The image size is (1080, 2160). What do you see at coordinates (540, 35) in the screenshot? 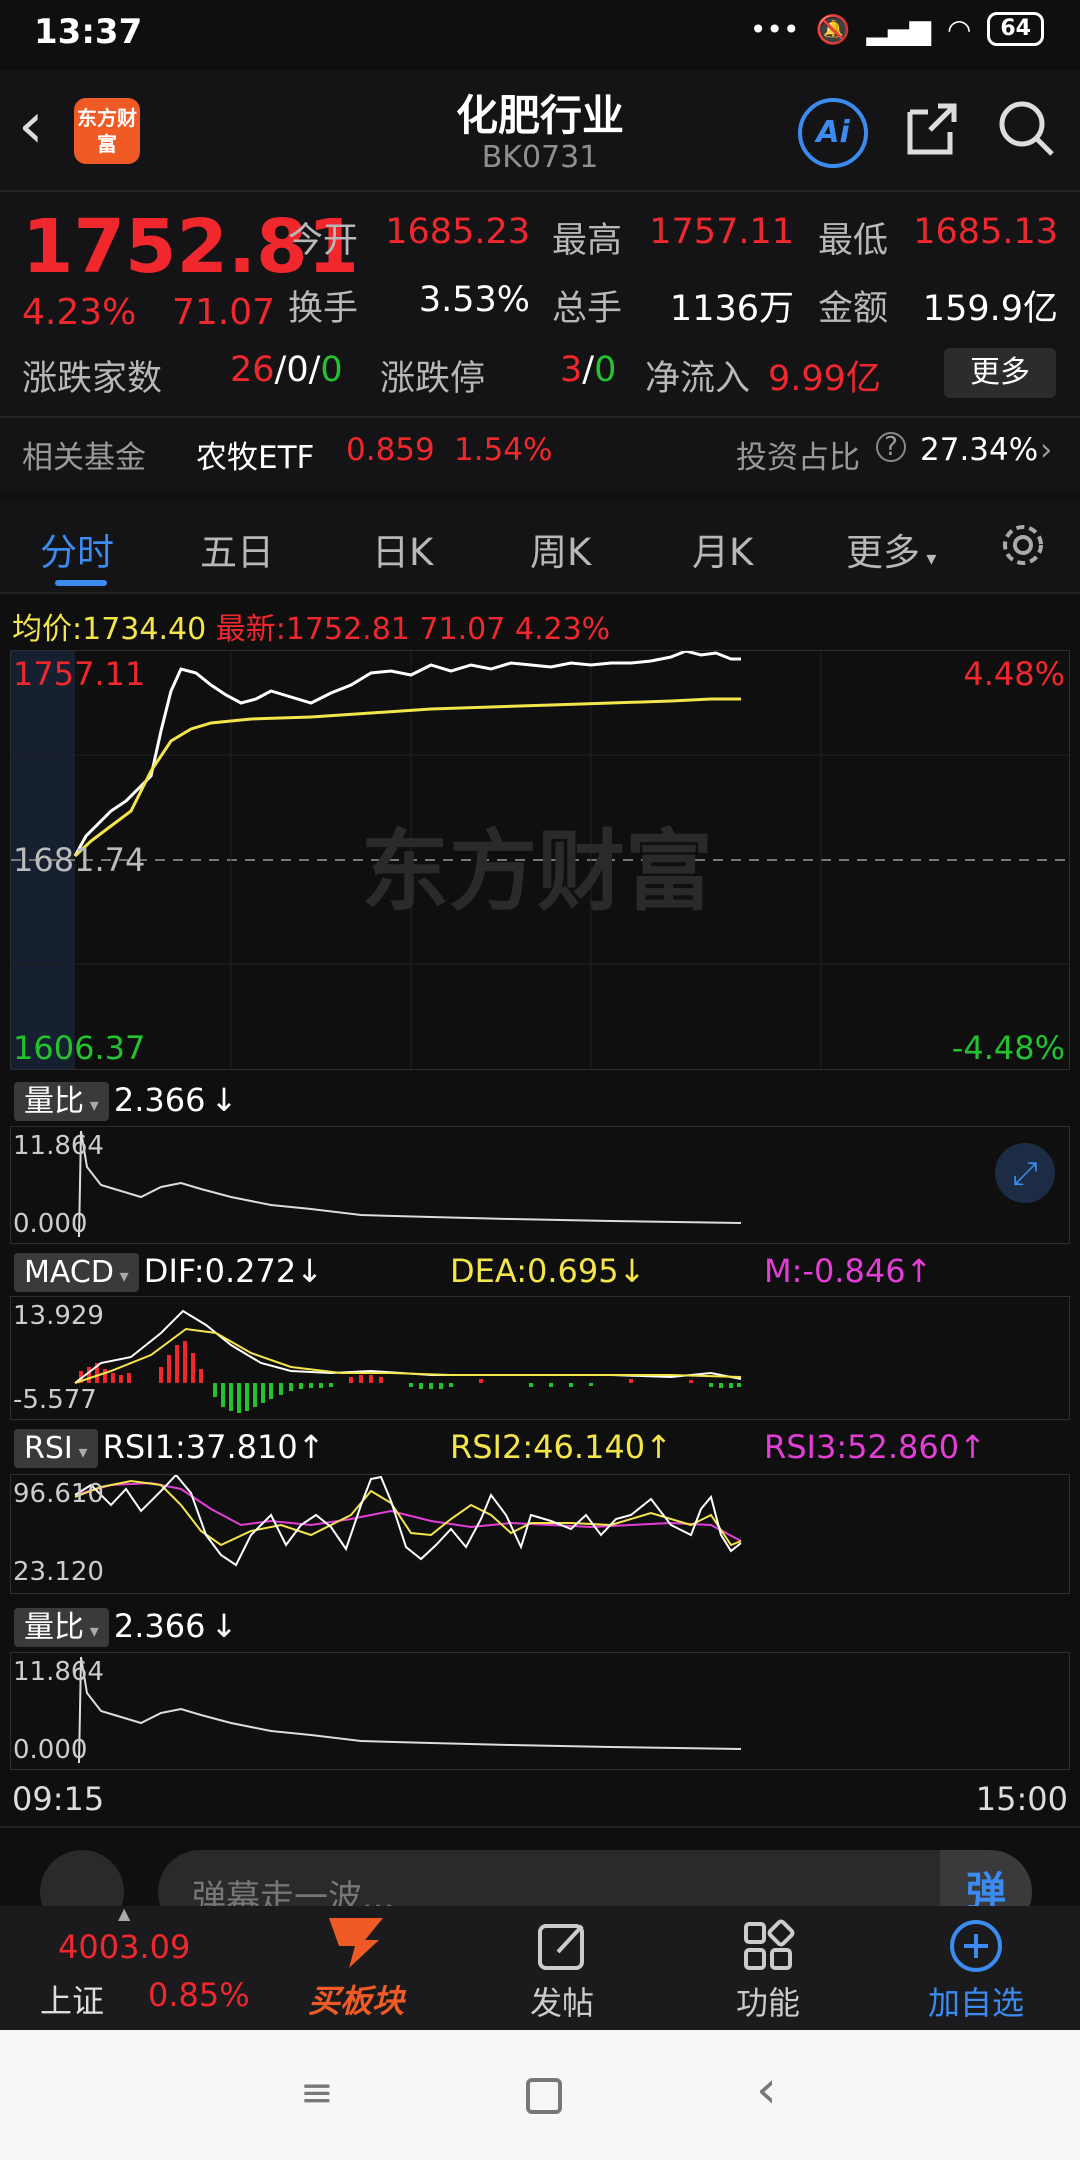
I see `status-bar: 13:37 ••• 🔕 ▂▄▆ ◠ 64` at bounding box center [540, 35].